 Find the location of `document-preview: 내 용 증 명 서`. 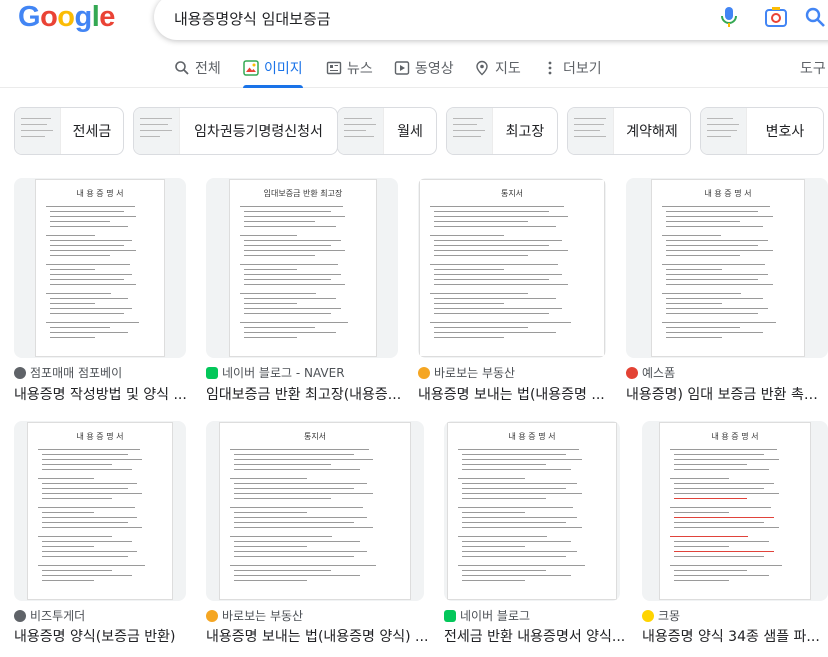

document-preview: 내 용 증 명 서 is located at coordinates (532, 511).